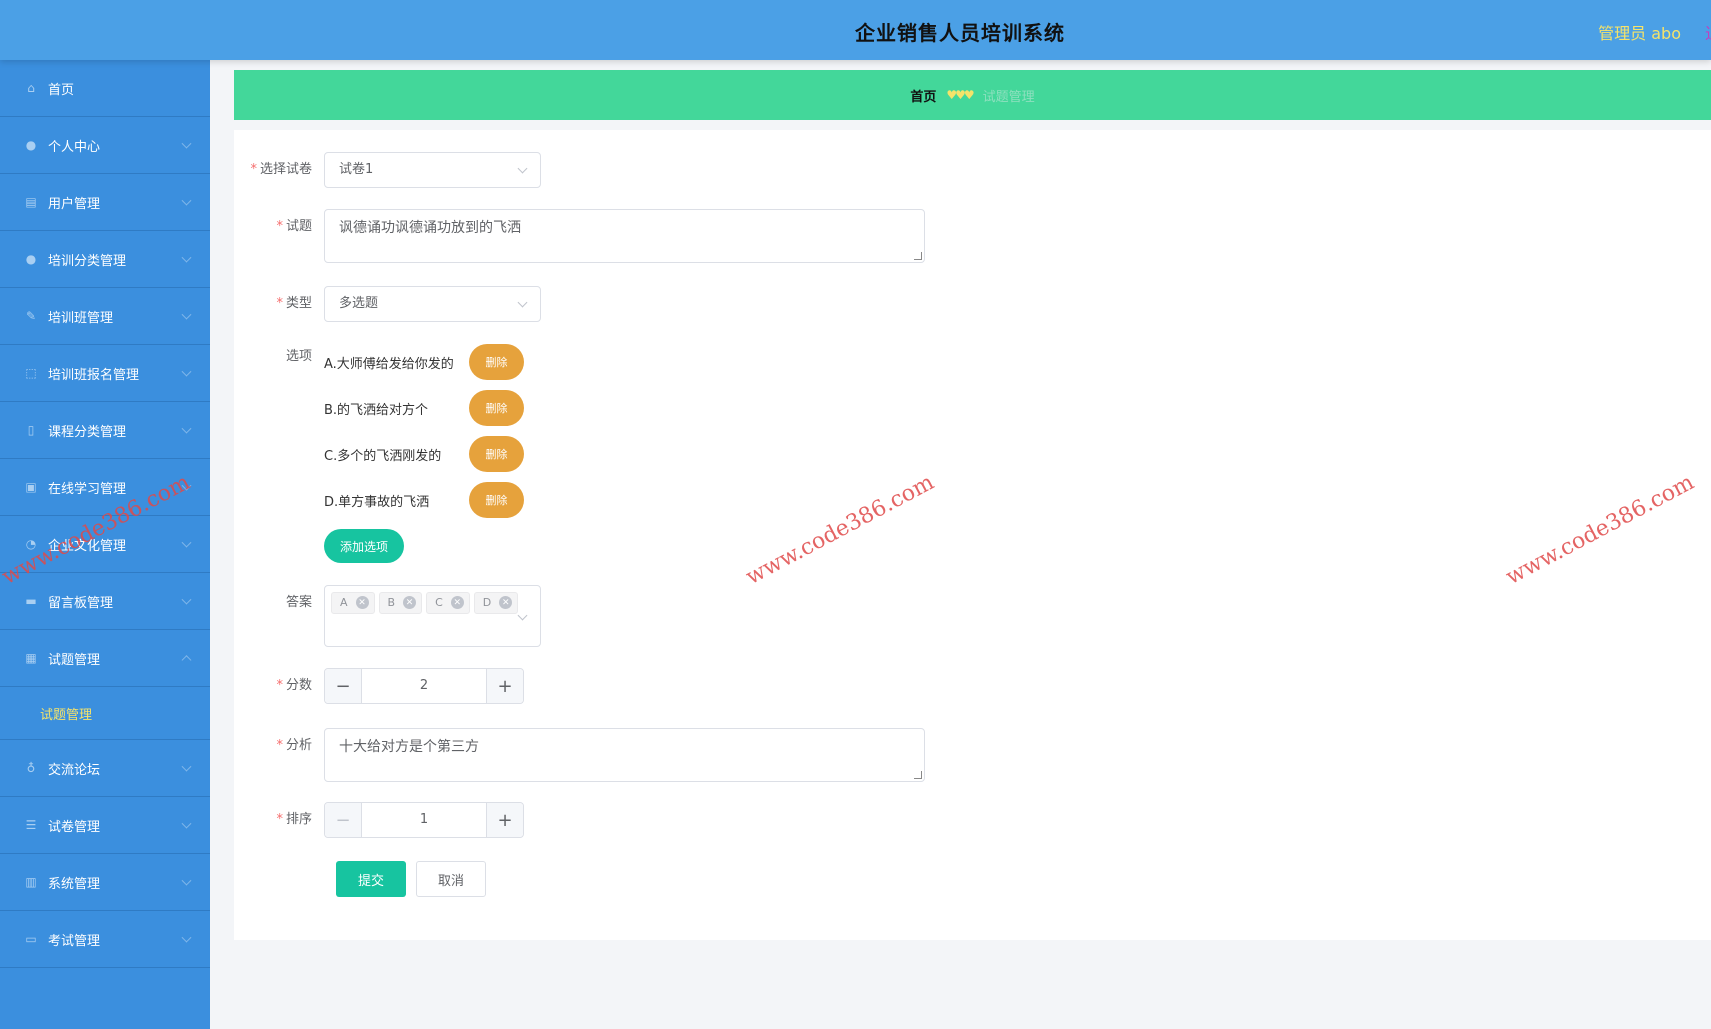  What do you see at coordinates (624, 236) in the screenshot?
I see `question-textarea: 讽德诵功讽德诵功放到的飞洒` at bounding box center [624, 236].